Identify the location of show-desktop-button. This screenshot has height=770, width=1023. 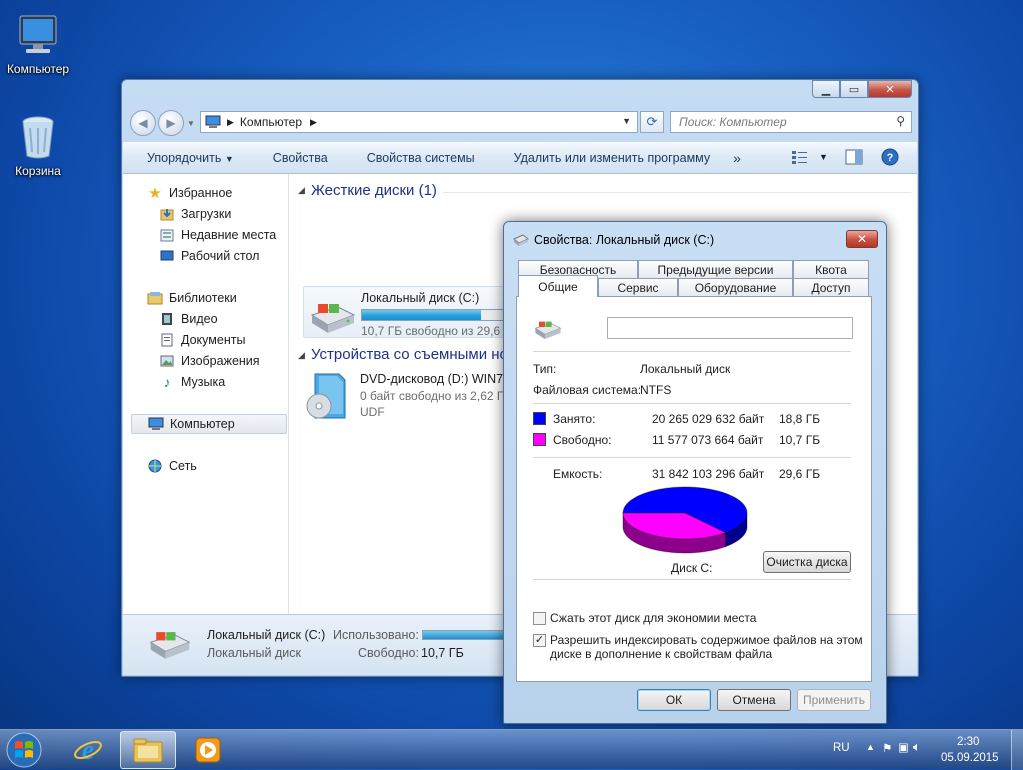
(1017, 750).